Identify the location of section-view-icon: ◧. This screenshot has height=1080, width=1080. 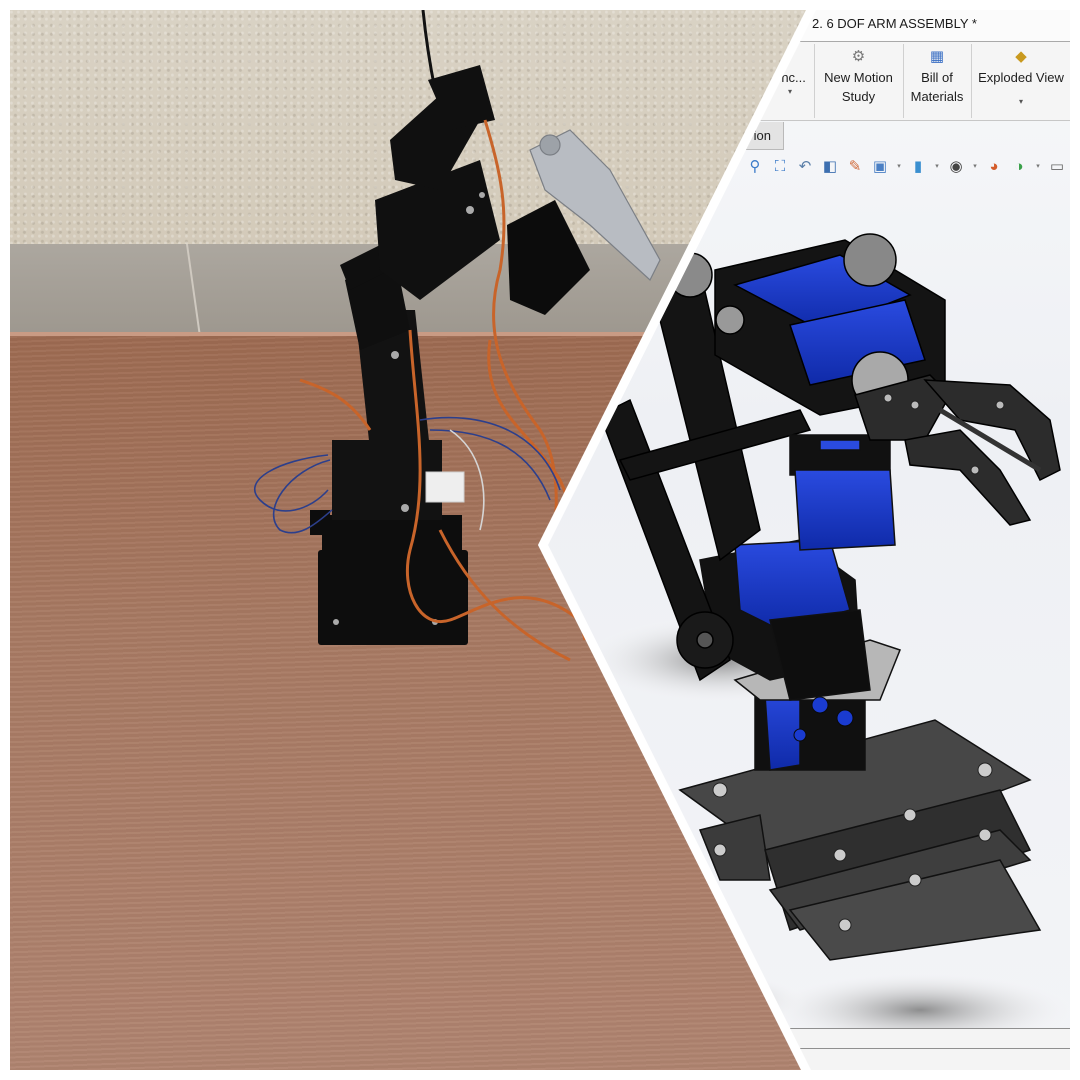
(830, 166).